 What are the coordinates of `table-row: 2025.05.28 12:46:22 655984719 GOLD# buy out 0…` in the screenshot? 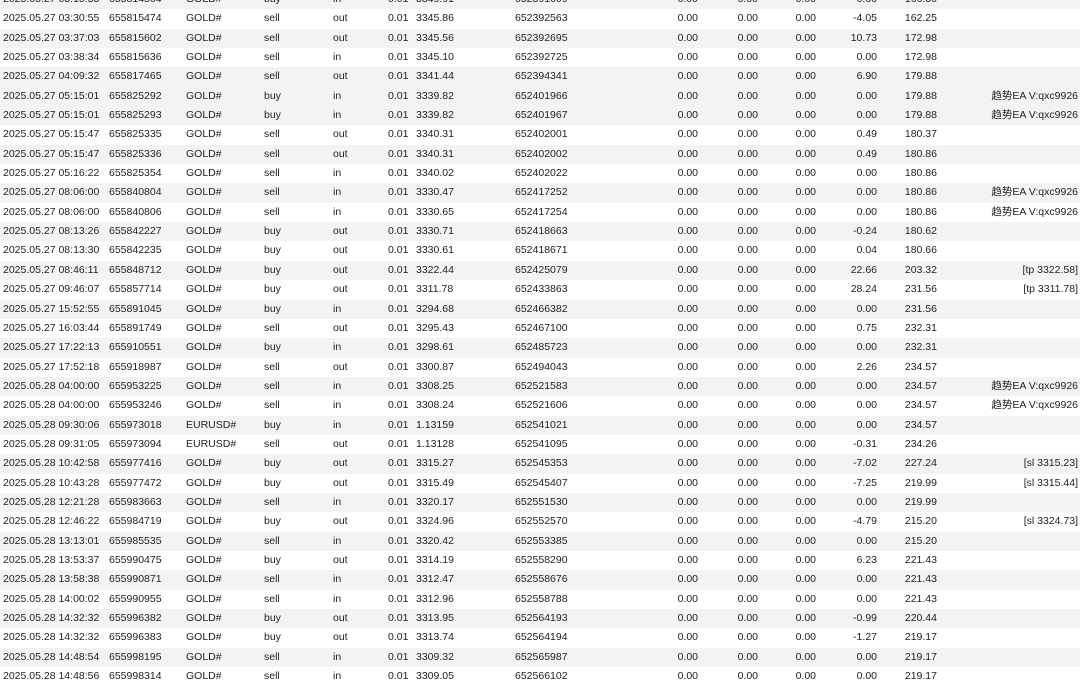 It's located at (540, 521).